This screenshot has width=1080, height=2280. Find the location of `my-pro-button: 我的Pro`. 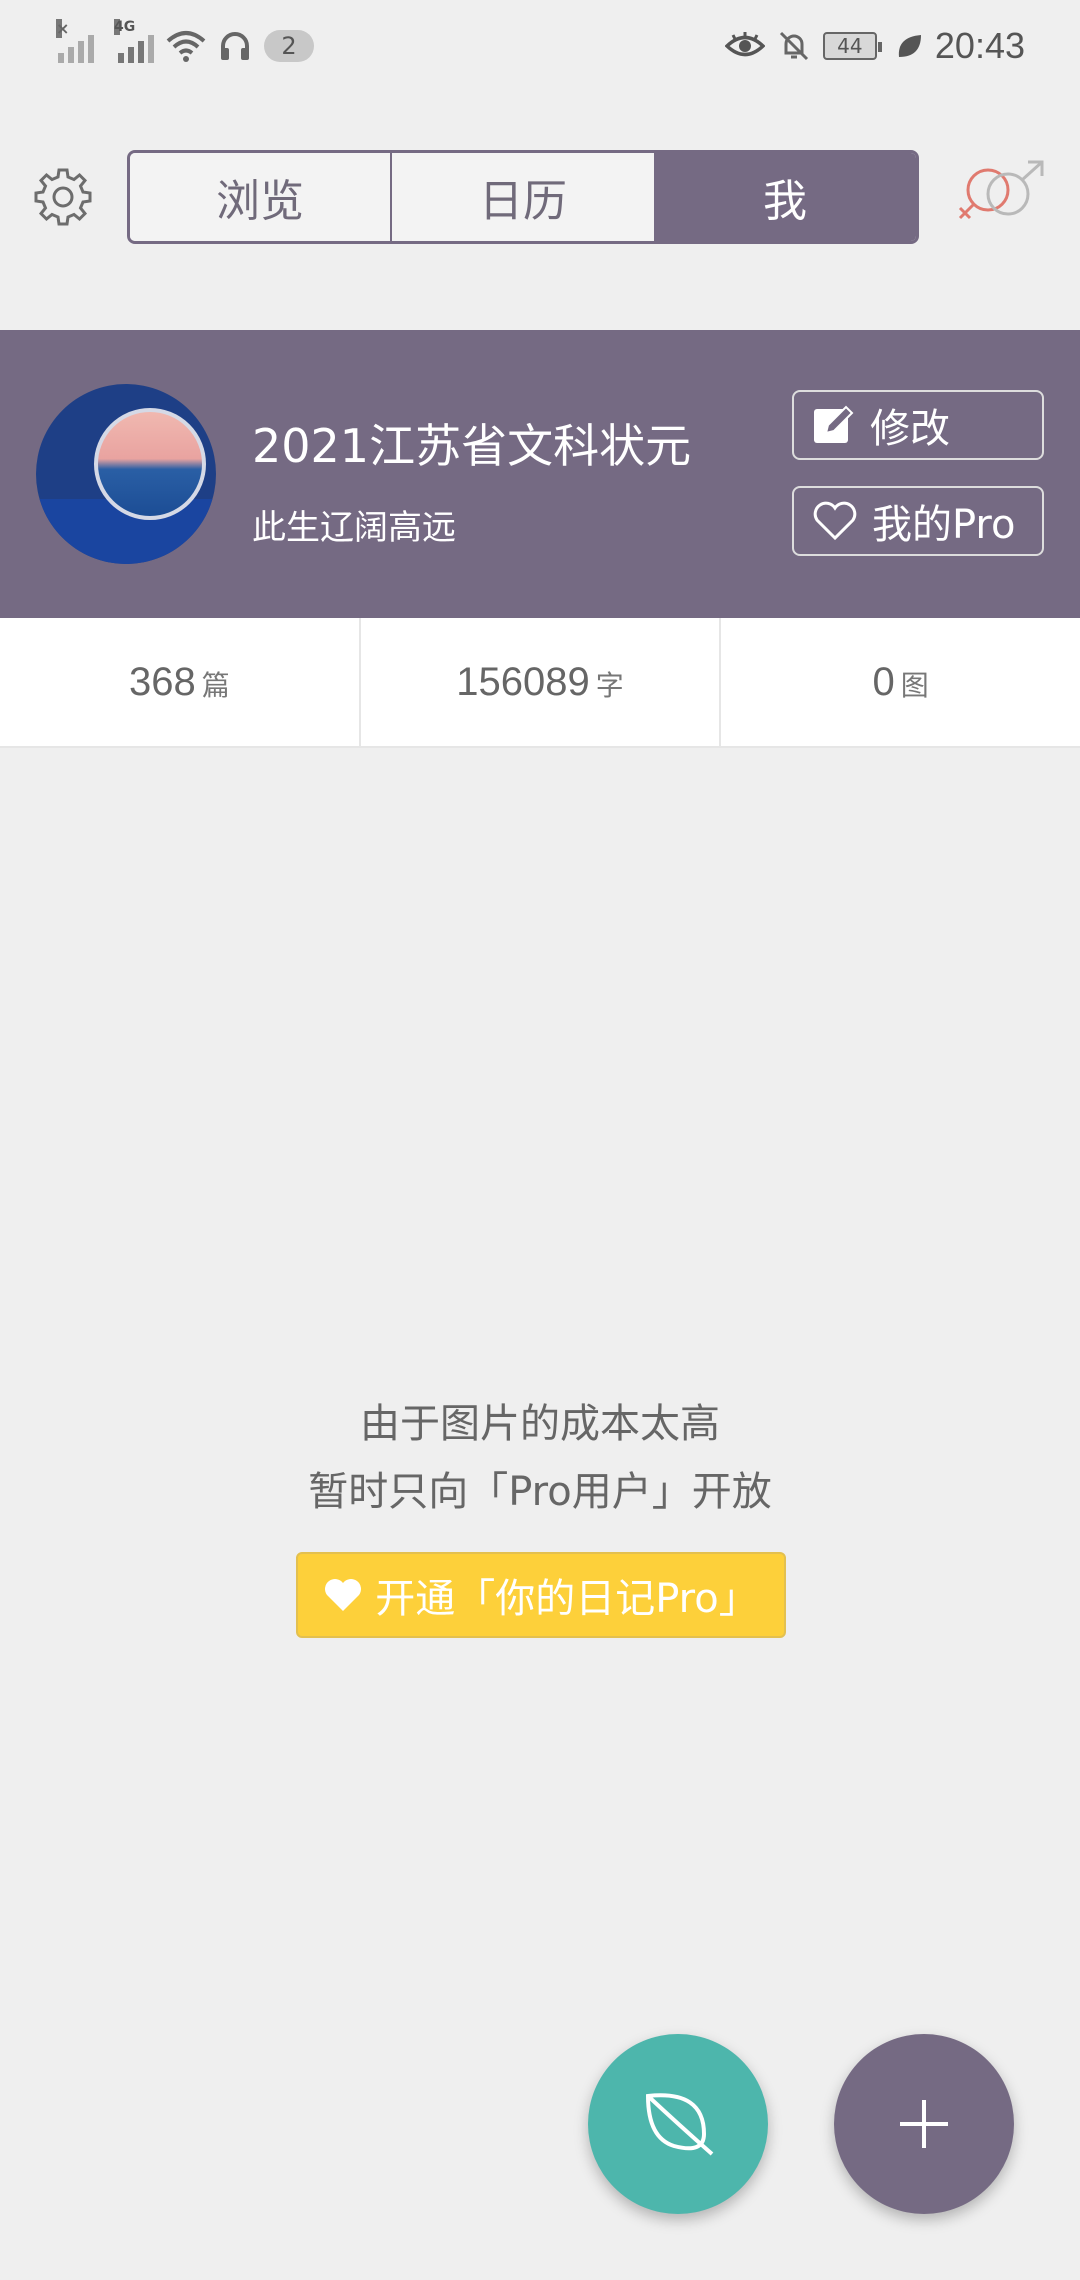

my-pro-button: 我的Pro is located at coordinates (918, 521).